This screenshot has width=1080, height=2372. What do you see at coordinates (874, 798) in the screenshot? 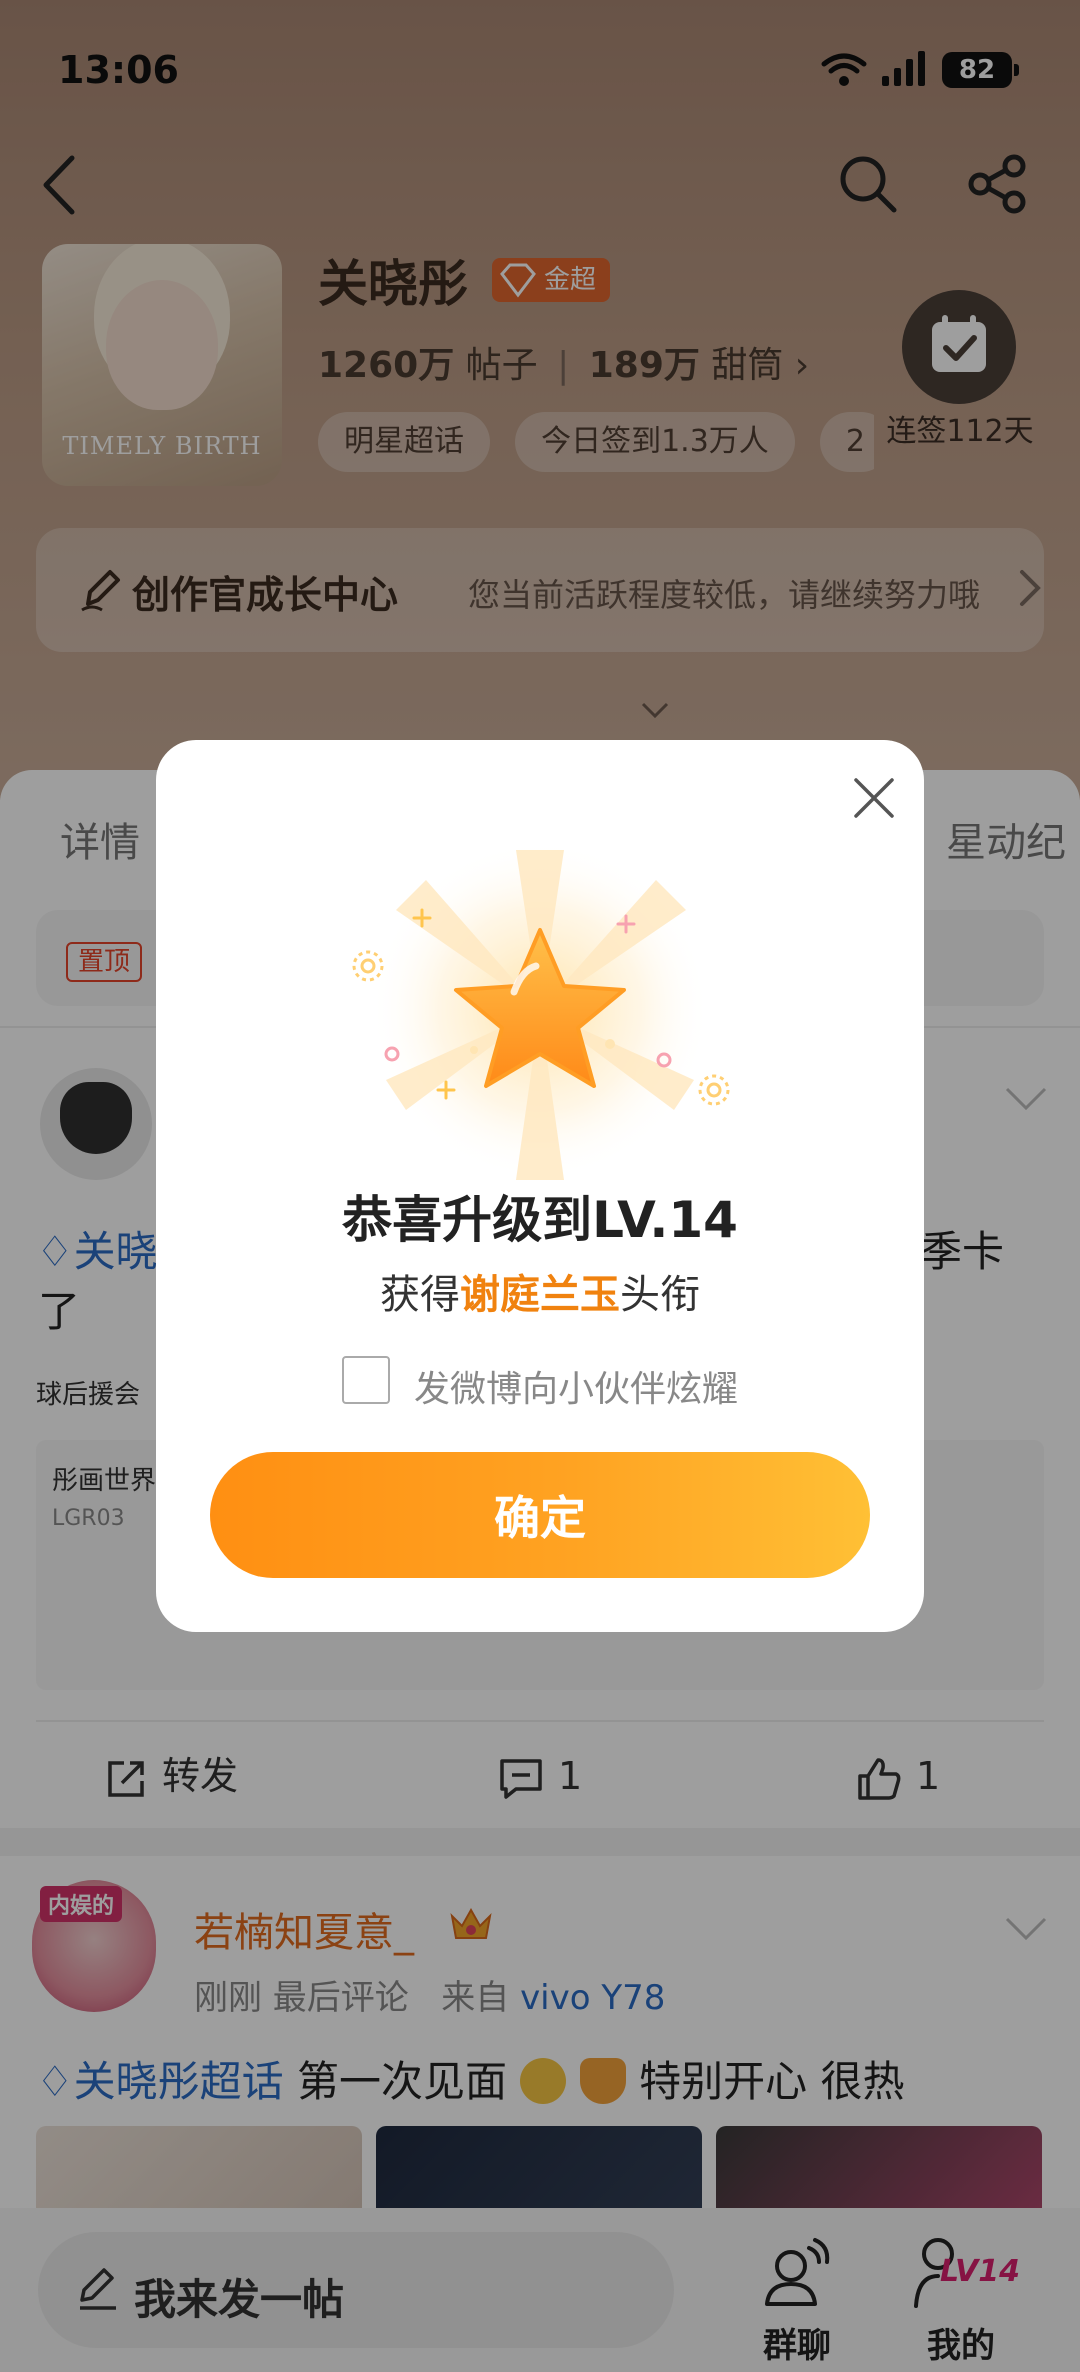
I see `close-icon` at bounding box center [874, 798].